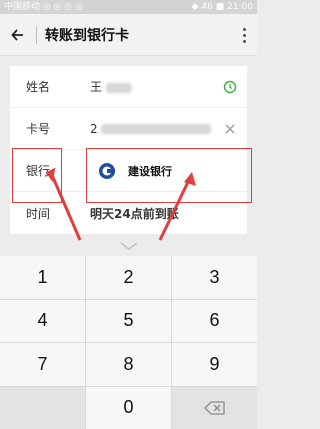 Image resolution: width=320 pixels, height=429 pixels. I want to click on card-value: 2, so click(94, 128).